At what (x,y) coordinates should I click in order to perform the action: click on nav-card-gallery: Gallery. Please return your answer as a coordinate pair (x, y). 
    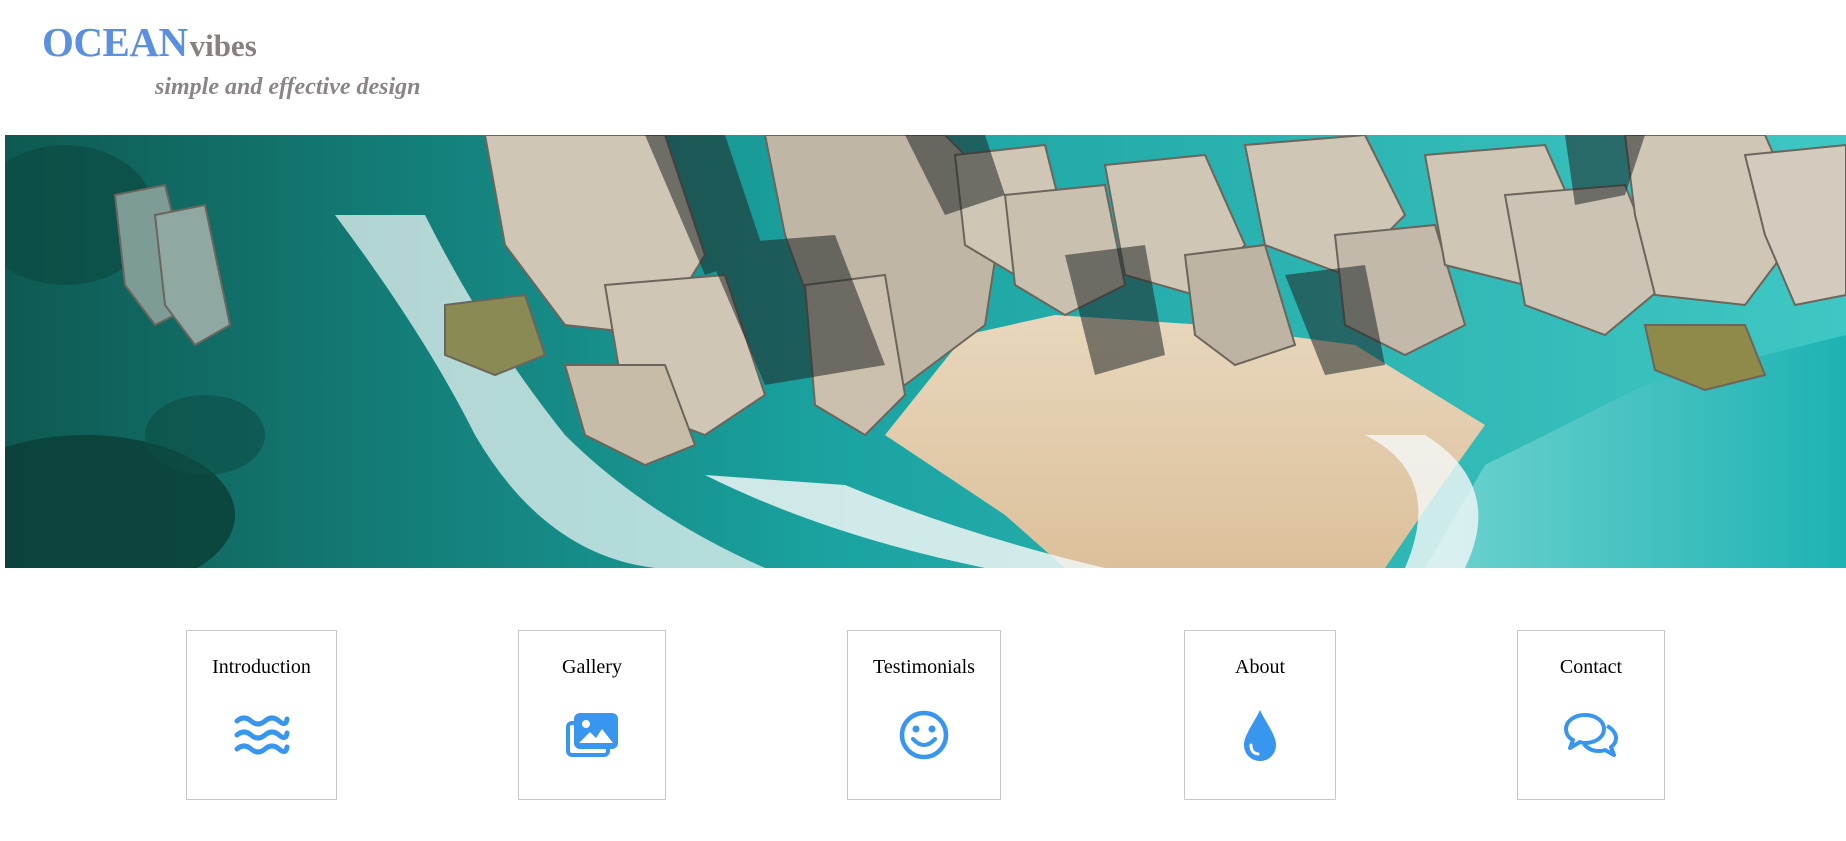
    Looking at the image, I should click on (592, 715).